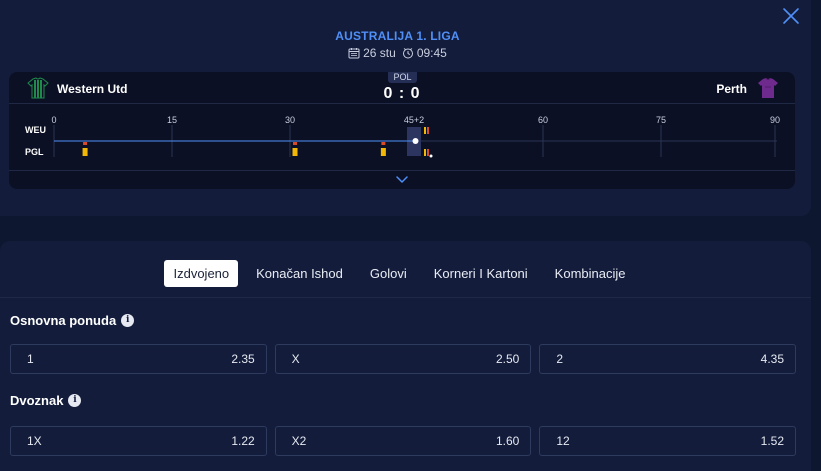 The height and width of the screenshot is (471, 821). Describe the element at coordinates (407, 53) in the screenshot. I see `clock-icon` at that location.